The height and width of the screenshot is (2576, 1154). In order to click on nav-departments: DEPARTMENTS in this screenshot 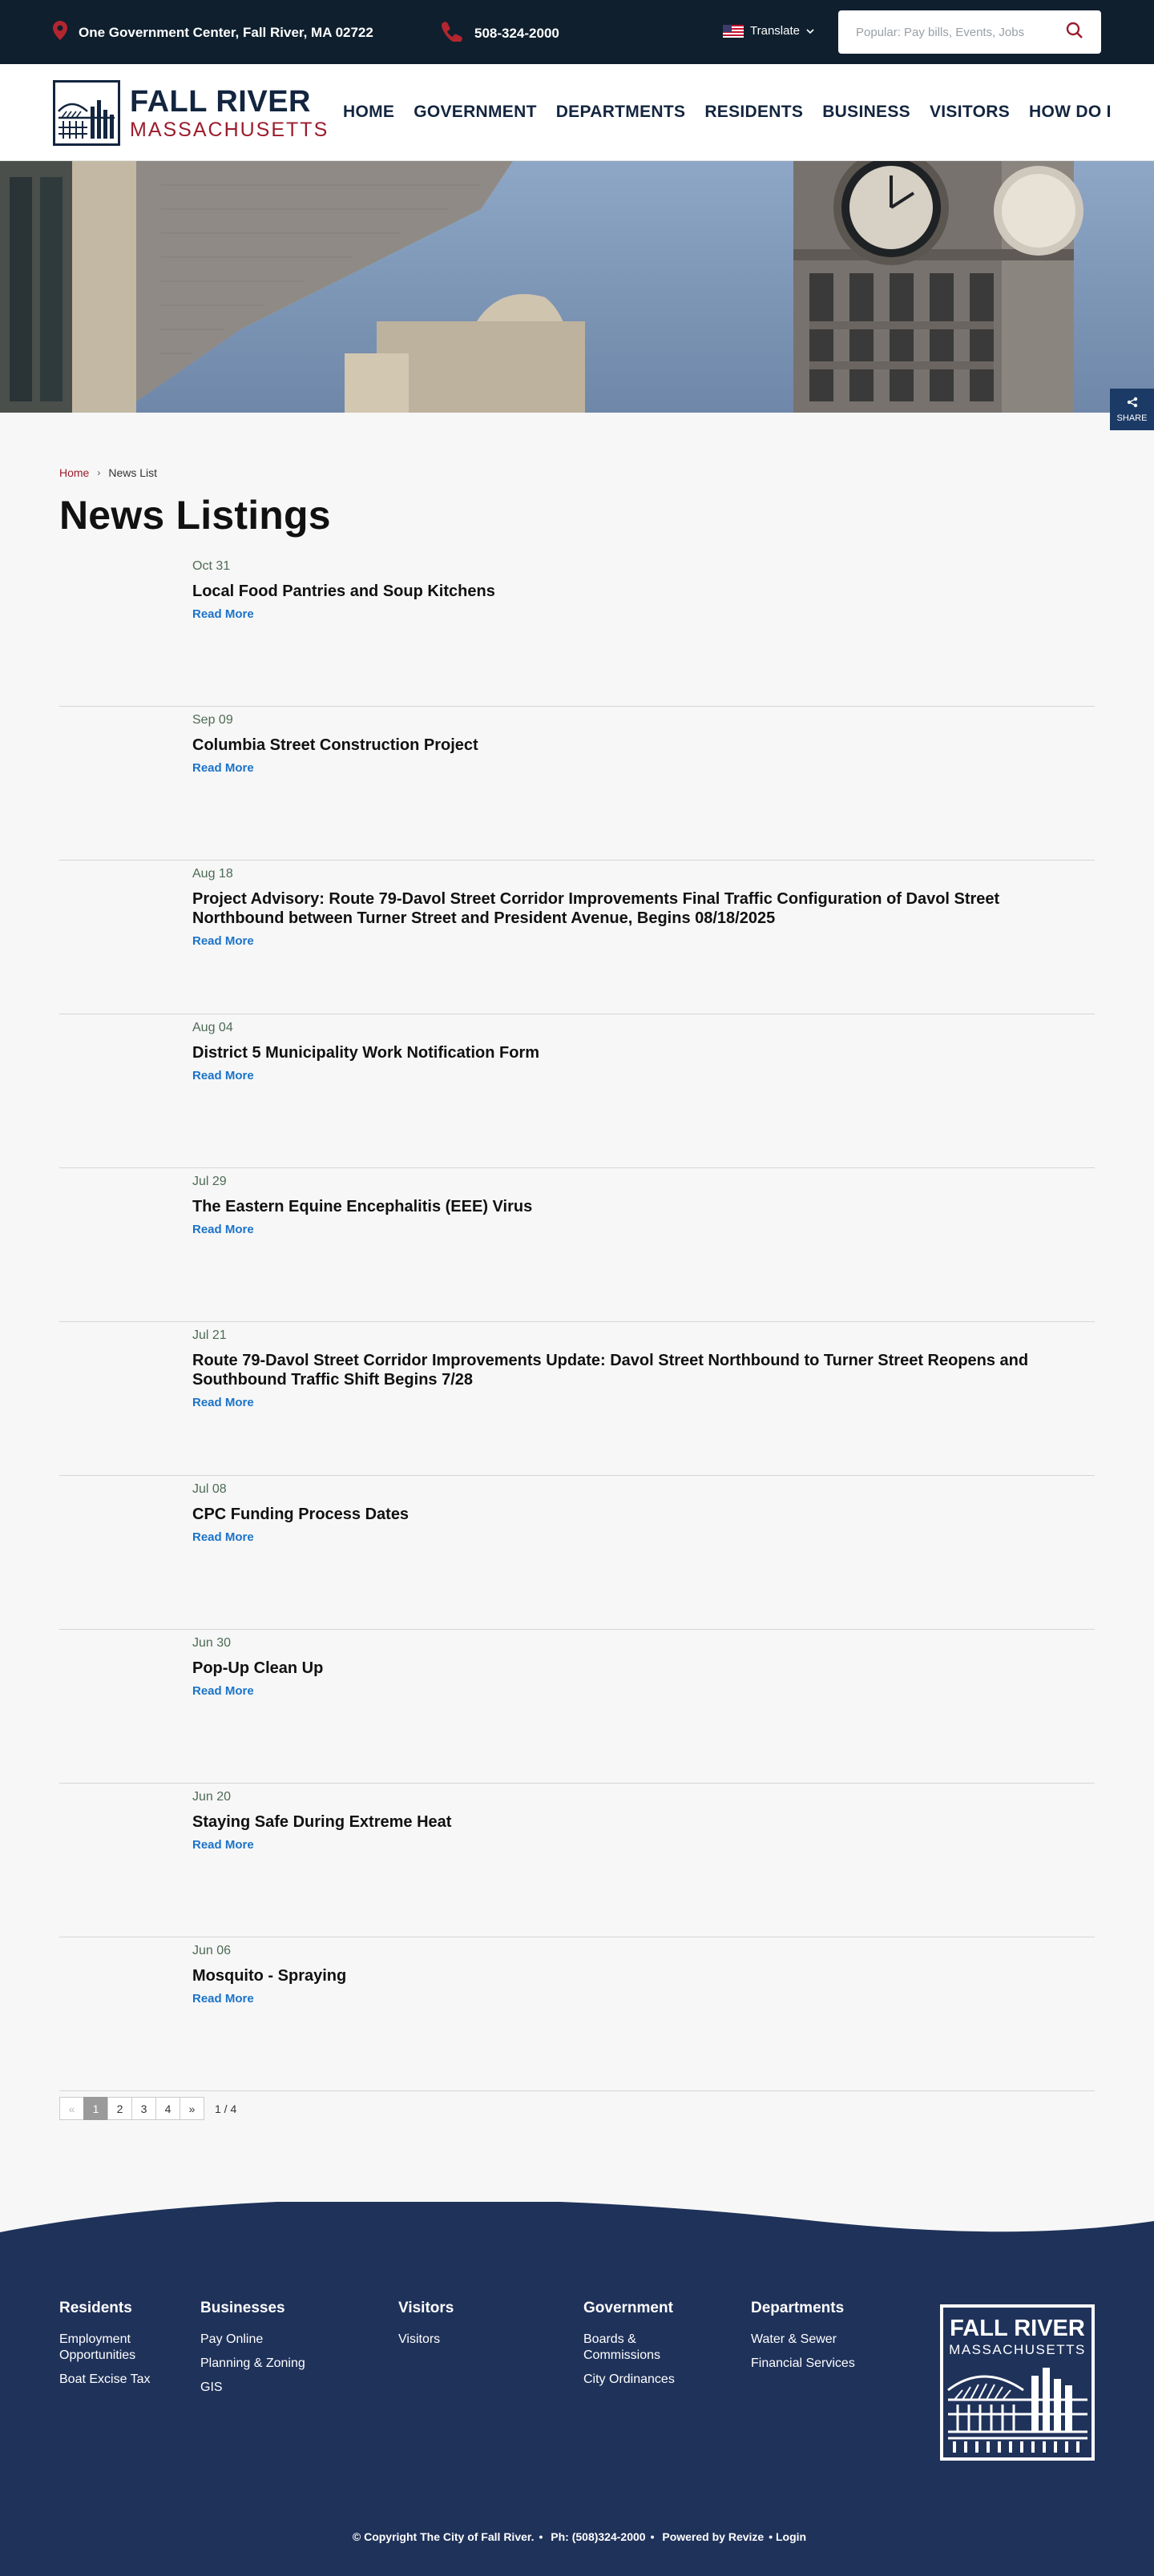, I will do `click(621, 112)`.